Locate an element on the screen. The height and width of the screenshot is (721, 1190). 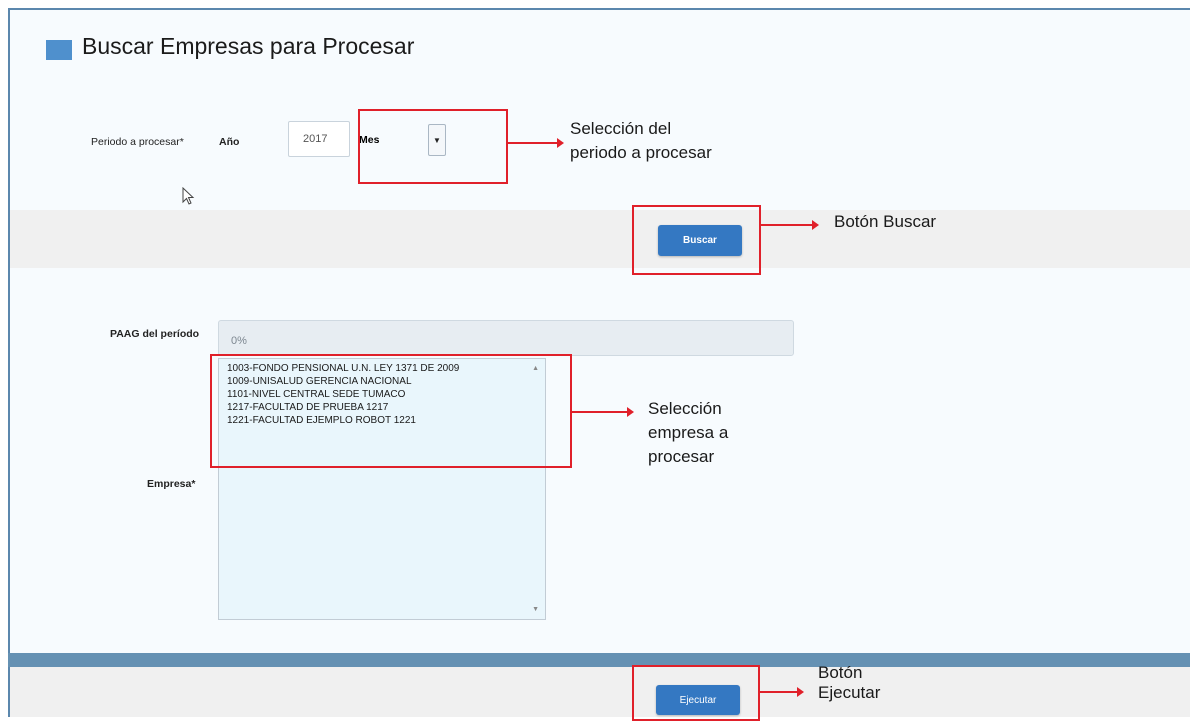
empresa-annotation-line: Selección is located at coordinates (685, 408).